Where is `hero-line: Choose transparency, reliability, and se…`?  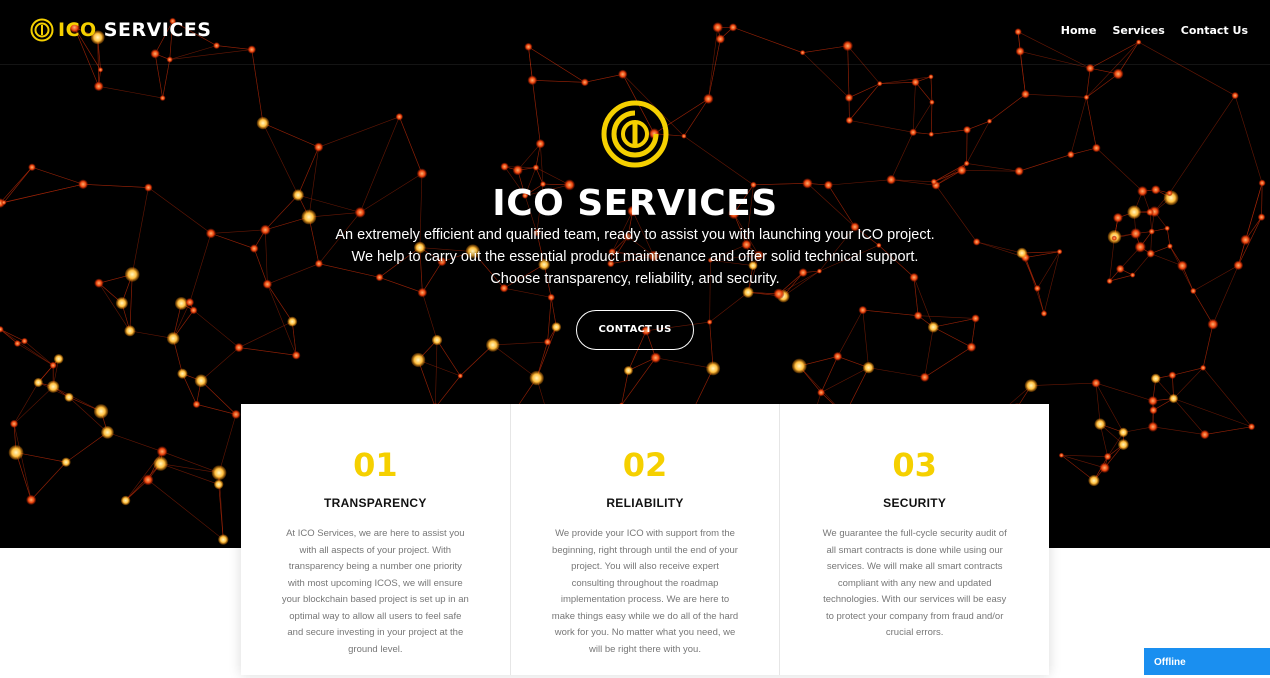 hero-line: Choose transparency, reliability, and se… is located at coordinates (635, 279).